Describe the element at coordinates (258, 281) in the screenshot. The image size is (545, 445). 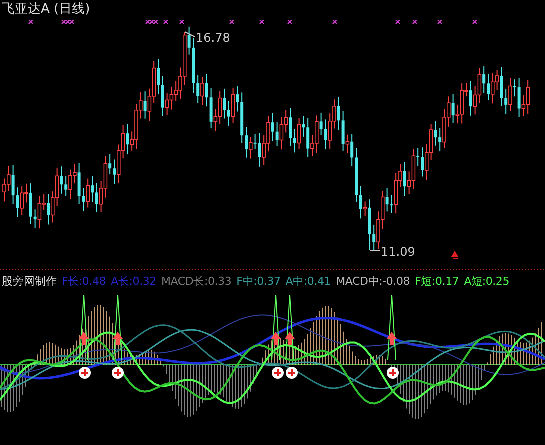
I see `legend-item: F中:0.37` at that location.